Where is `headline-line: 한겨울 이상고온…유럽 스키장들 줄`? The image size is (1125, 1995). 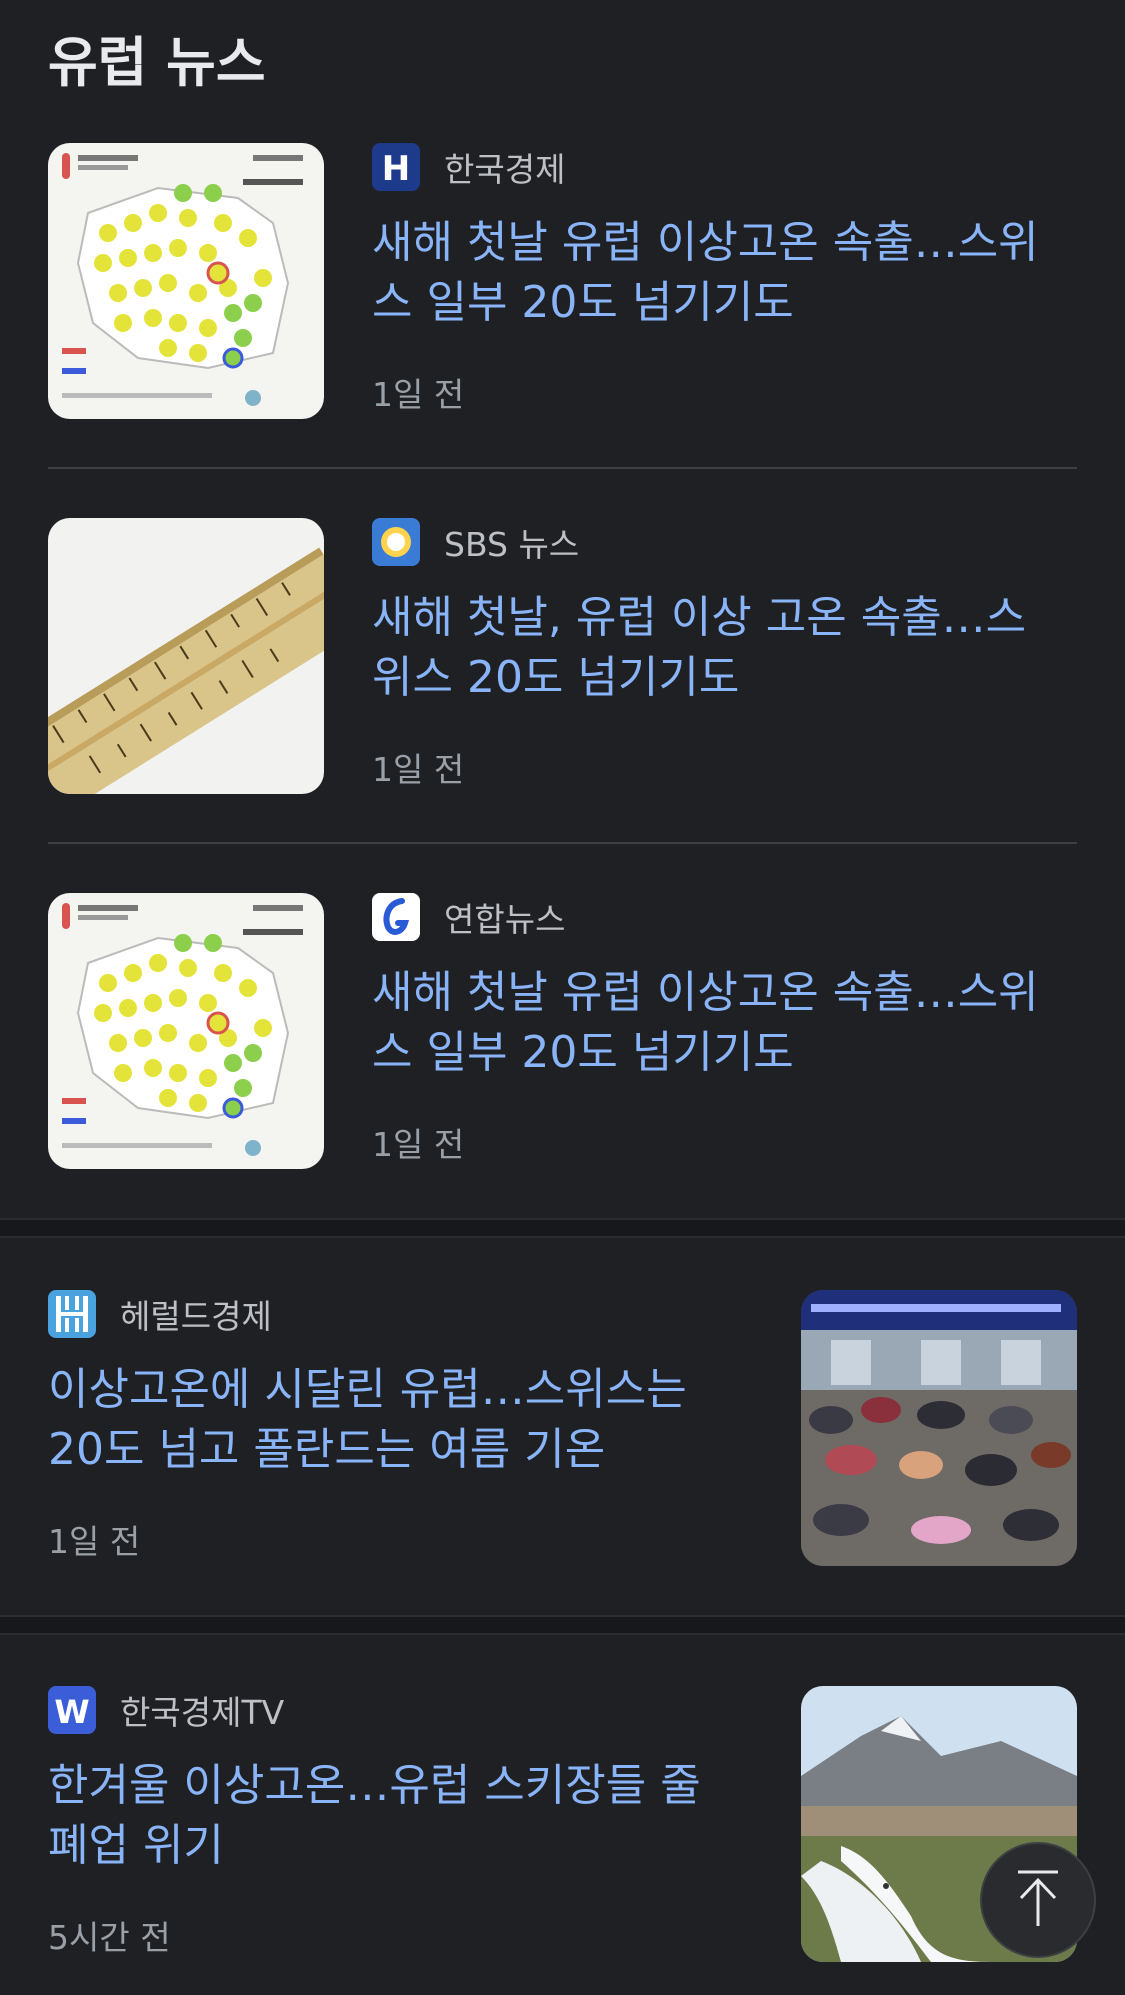 headline-line: 한겨울 이상고온…유럽 스키장들 줄 is located at coordinates (374, 1785).